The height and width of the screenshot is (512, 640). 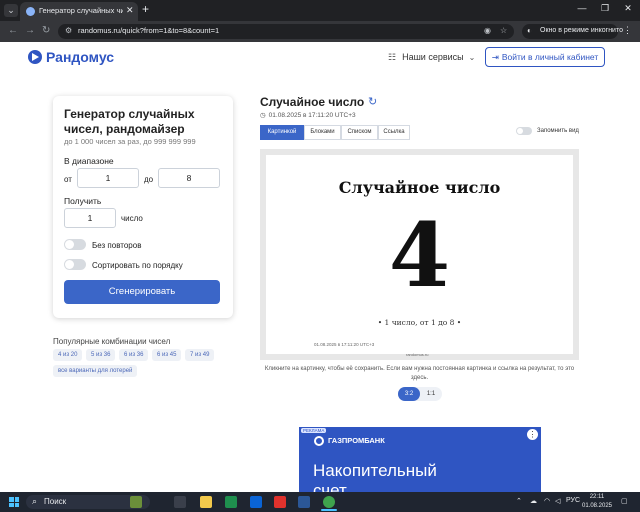 I want to click on no-repeat-label: Без повторов, so click(x=117, y=245).